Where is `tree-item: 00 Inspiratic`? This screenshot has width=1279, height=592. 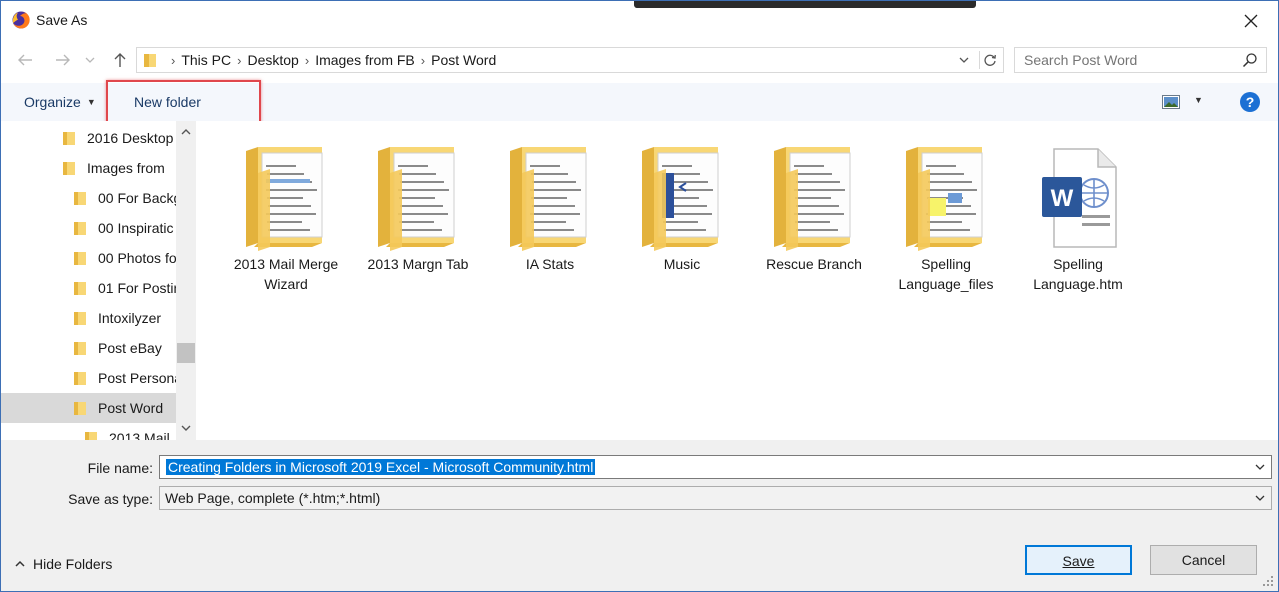 tree-item: 00 Inspiratic is located at coordinates (88, 228).